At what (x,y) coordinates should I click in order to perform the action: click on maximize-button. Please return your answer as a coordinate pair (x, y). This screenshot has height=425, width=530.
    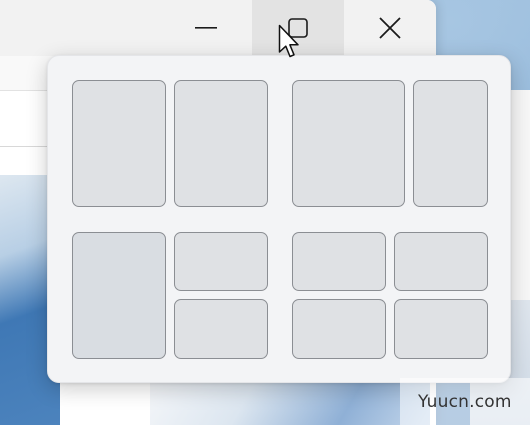
    Looking at the image, I should click on (298, 28).